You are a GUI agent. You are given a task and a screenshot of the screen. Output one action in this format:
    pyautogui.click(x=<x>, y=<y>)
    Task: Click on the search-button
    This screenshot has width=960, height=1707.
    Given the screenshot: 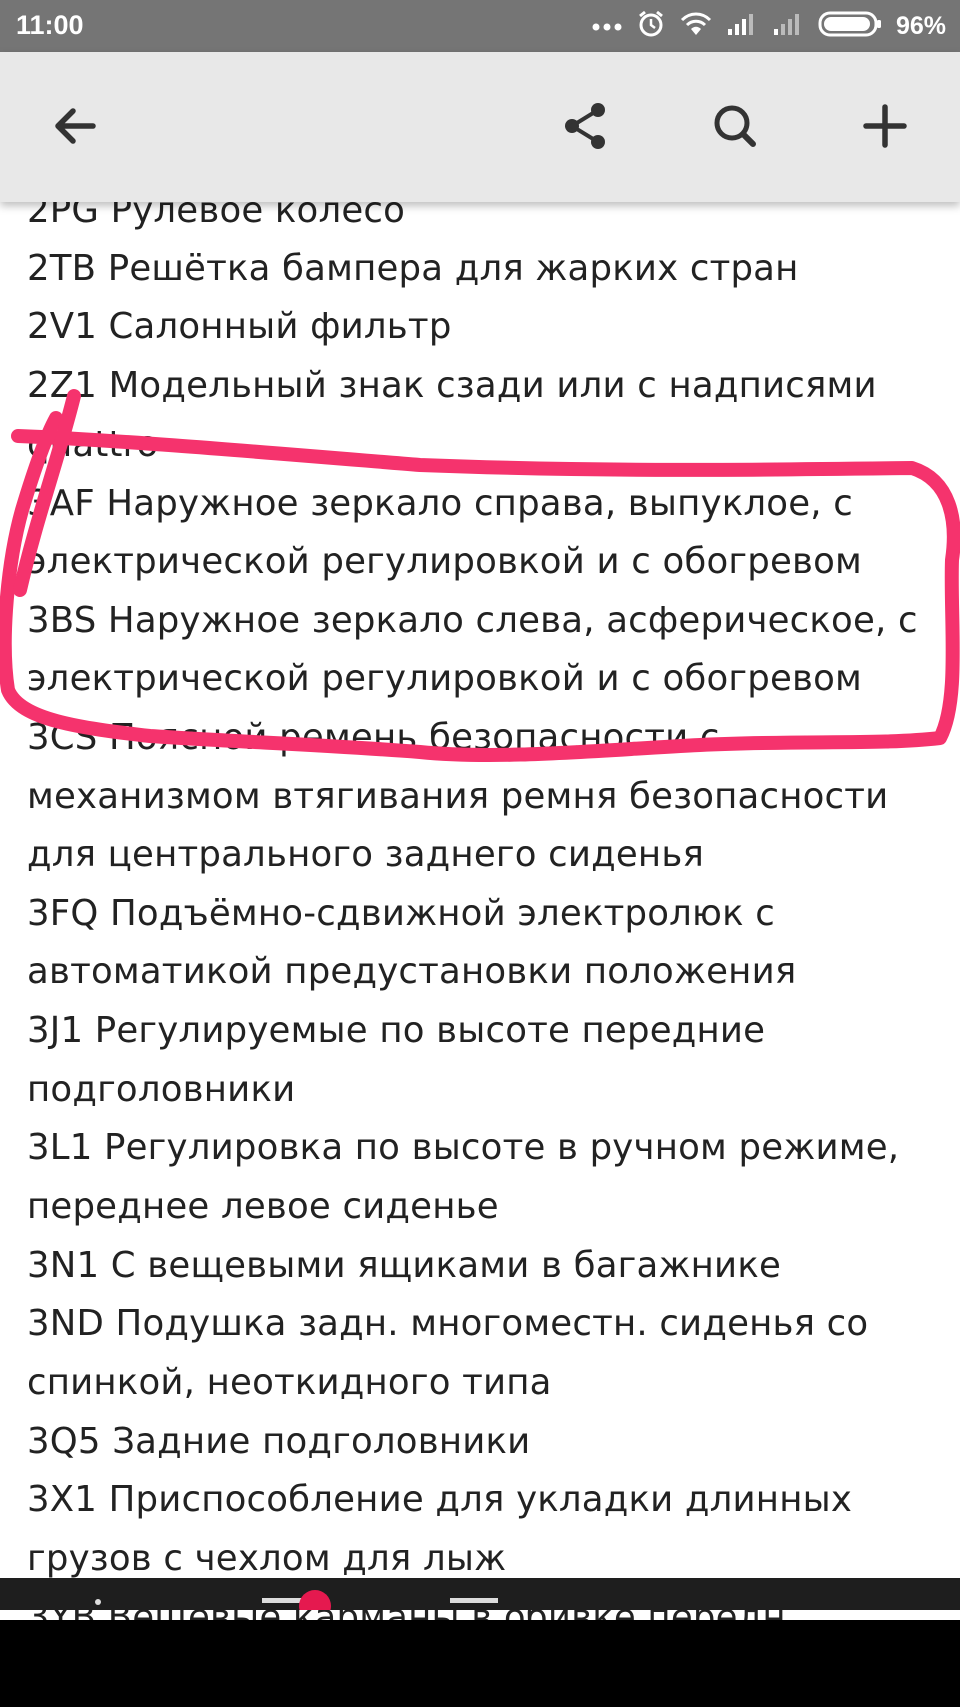 What is the action you would take?
    pyautogui.click(x=735, y=128)
    